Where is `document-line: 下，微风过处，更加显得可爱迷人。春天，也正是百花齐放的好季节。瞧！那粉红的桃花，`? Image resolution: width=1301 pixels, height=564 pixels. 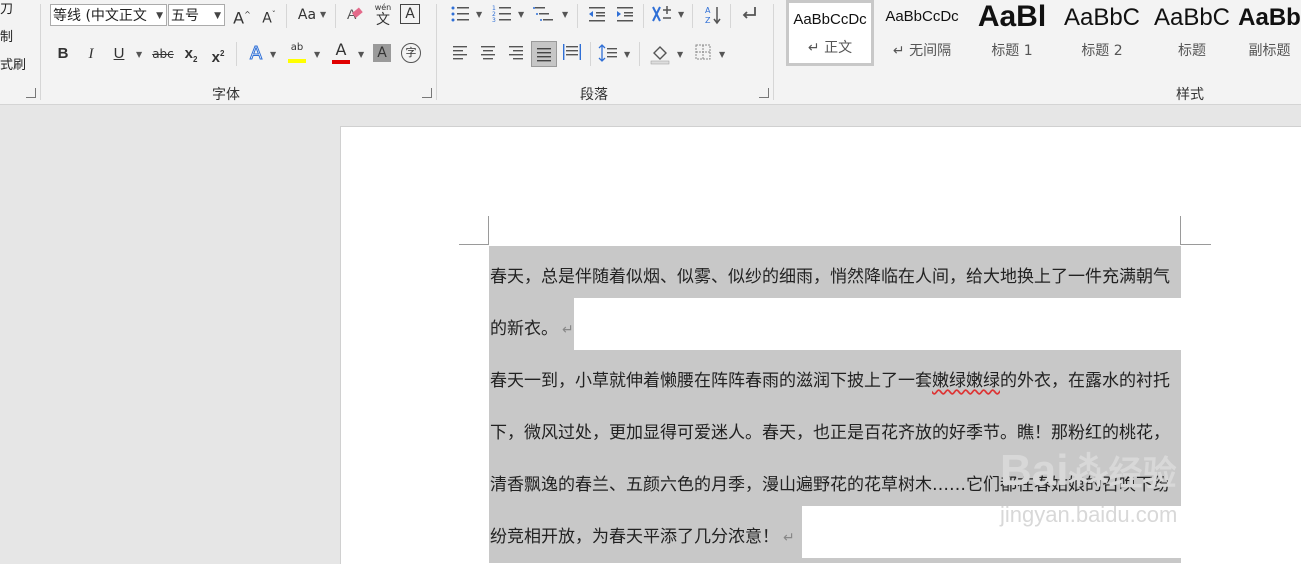 document-line: 下，微风过处，更加显得可爱迷人。春天，也正是百花齐放的好季节。瞧！那粉红的桃花， is located at coordinates (830, 430).